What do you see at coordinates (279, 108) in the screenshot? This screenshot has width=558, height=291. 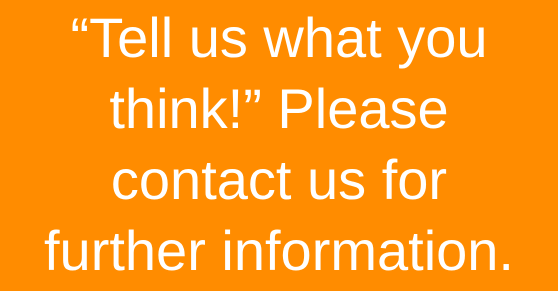 I see `banner-text-line-2: think!” Please` at bounding box center [279, 108].